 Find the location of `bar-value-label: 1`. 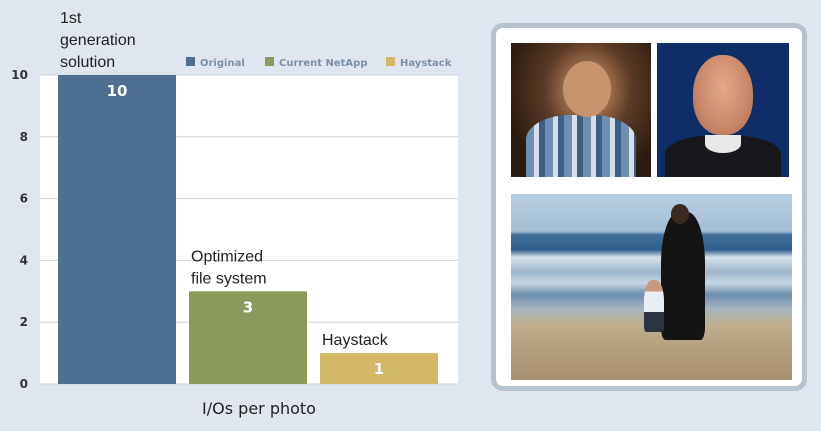

bar-value-label: 1 is located at coordinates (379, 369).